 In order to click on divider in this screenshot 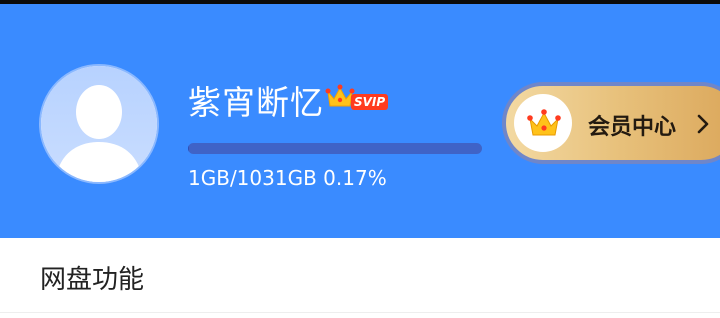, I will do `click(360, 312)`.